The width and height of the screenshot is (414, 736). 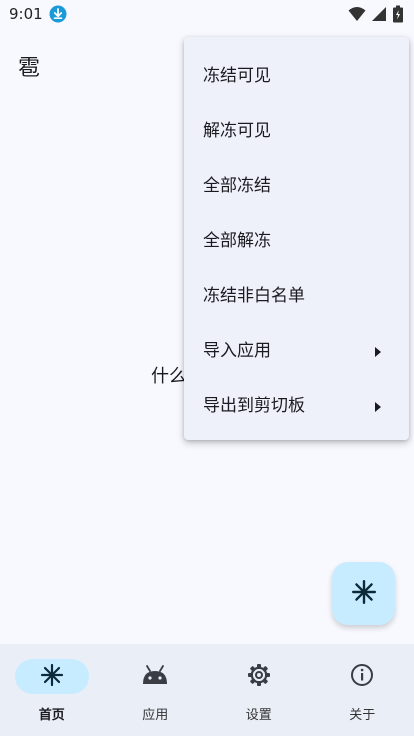 I want to click on info-icon, so click(x=362, y=677).